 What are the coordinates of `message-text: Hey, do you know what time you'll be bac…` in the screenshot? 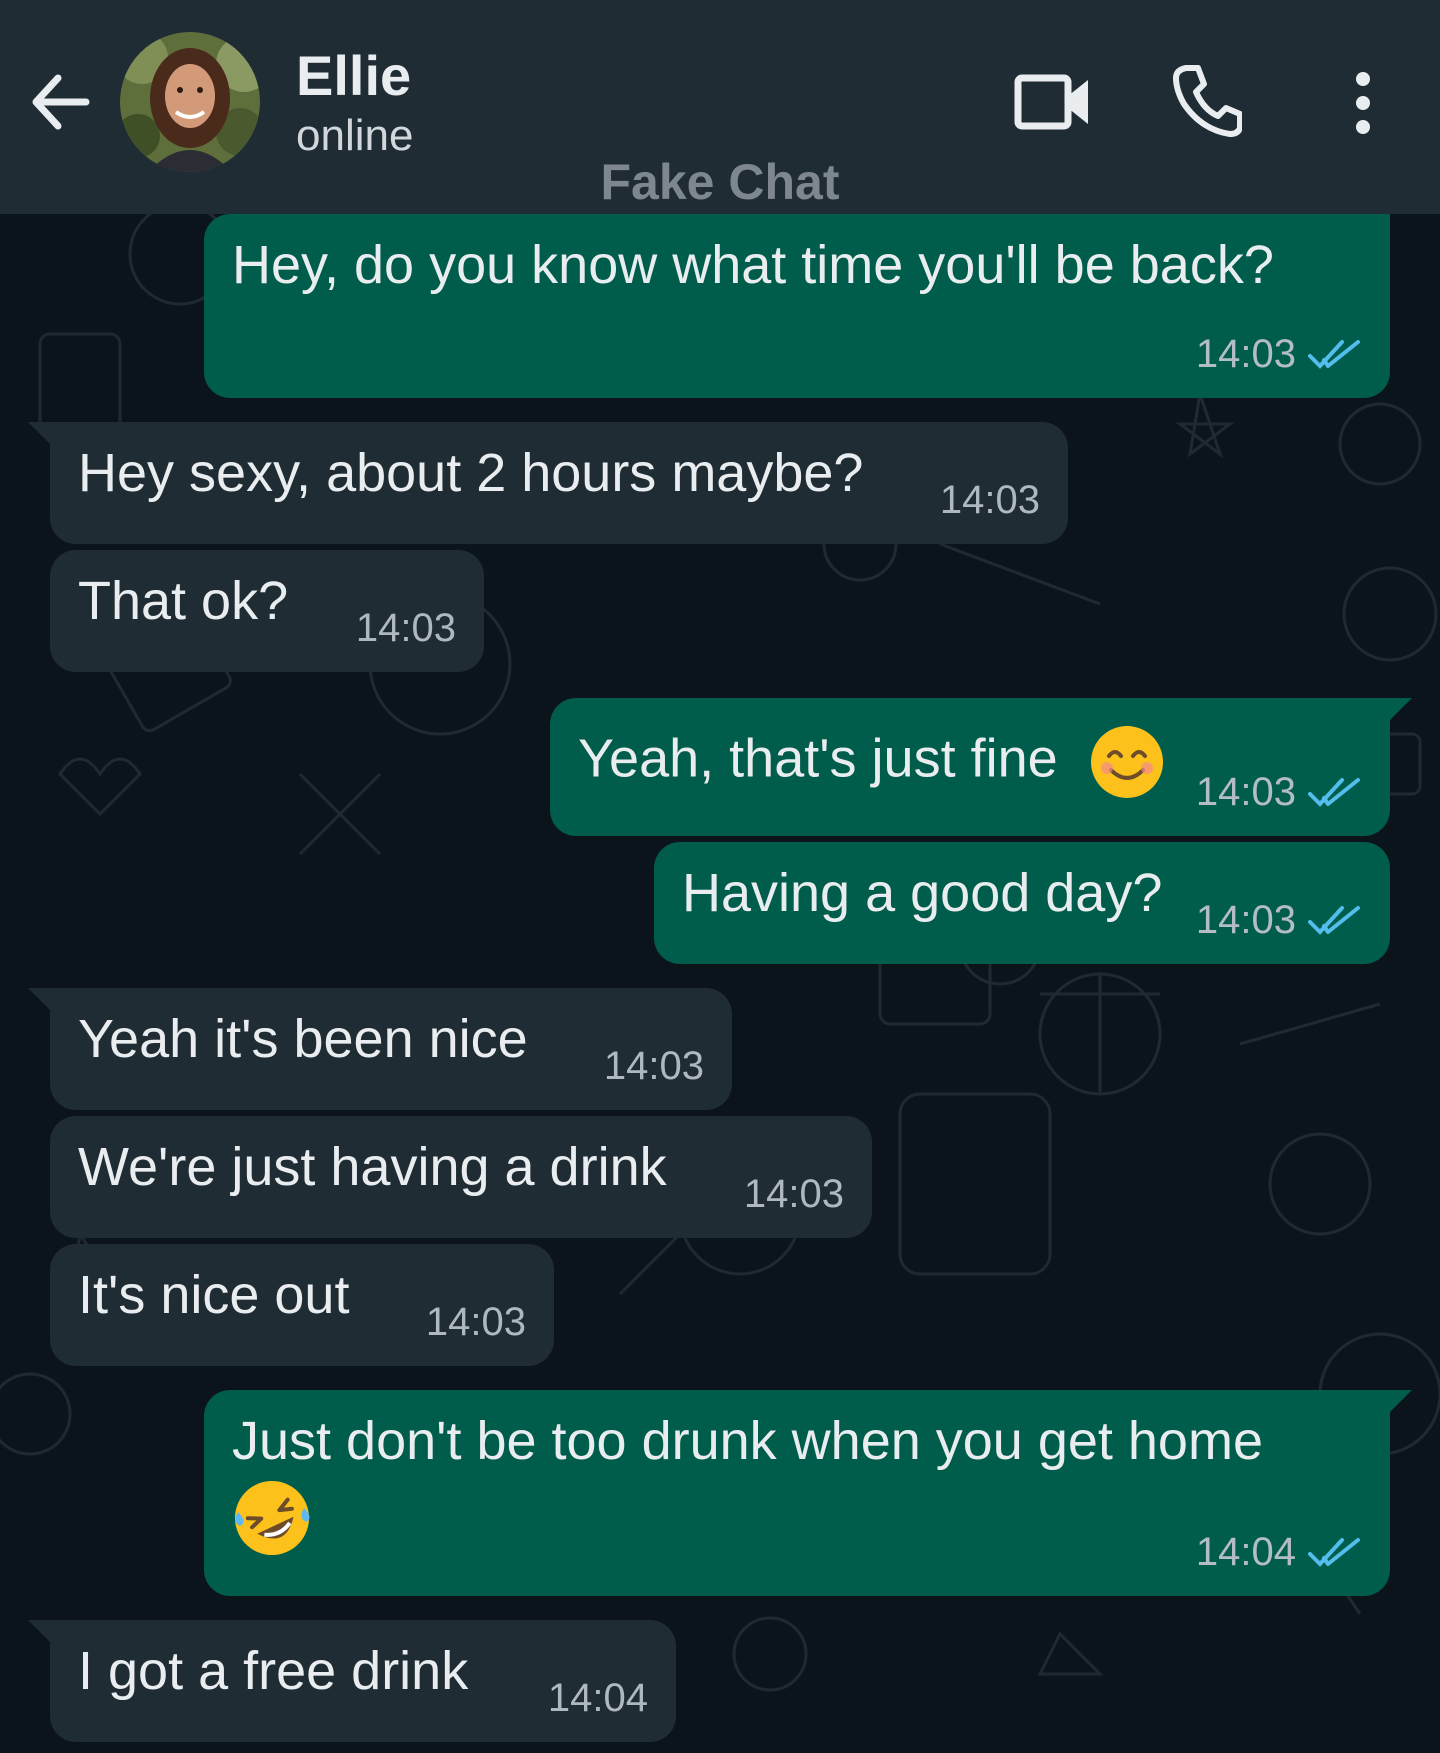 It's located at (753, 265).